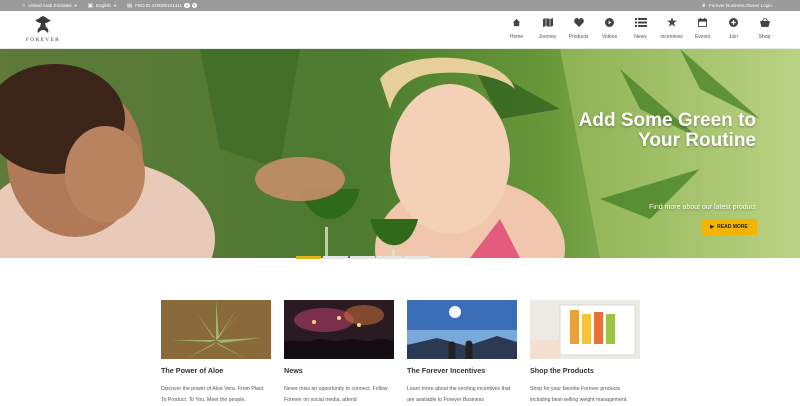  What do you see at coordinates (516, 37) in the screenshot?
I see `nav-label: Home` at bounding box center [516, 37].